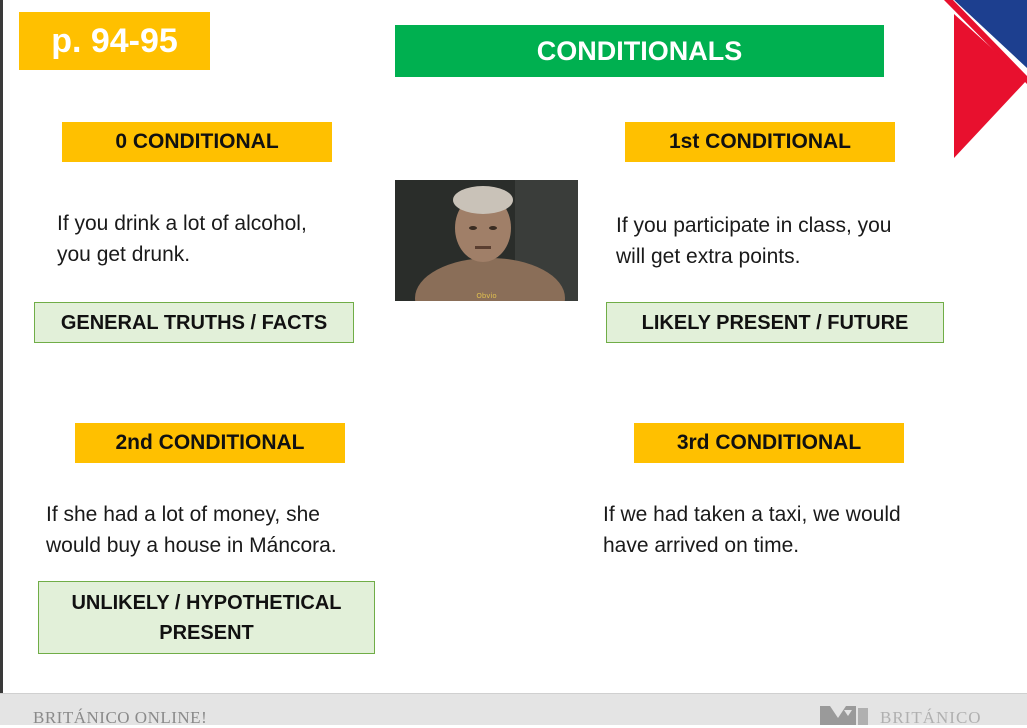 The height and width of the screenshot is (728, 1027). Describe the element at coordinates (708, 256) in the screenshot. I see `example-line: will get extra points.` at that location.